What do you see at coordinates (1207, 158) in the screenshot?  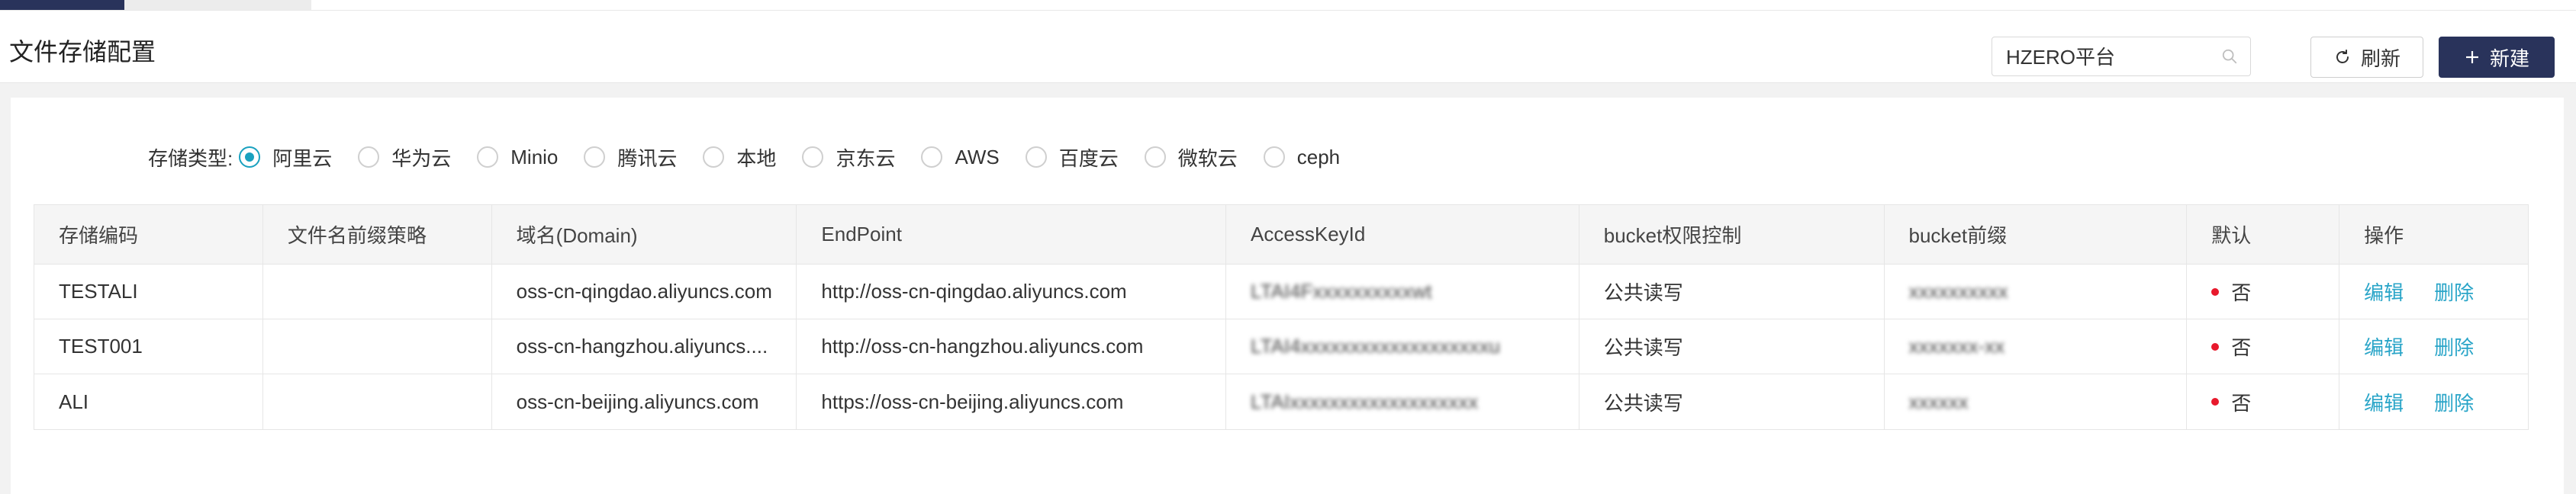 I see `radio-option-label: 微软云` at bounding box center [1207, 158].